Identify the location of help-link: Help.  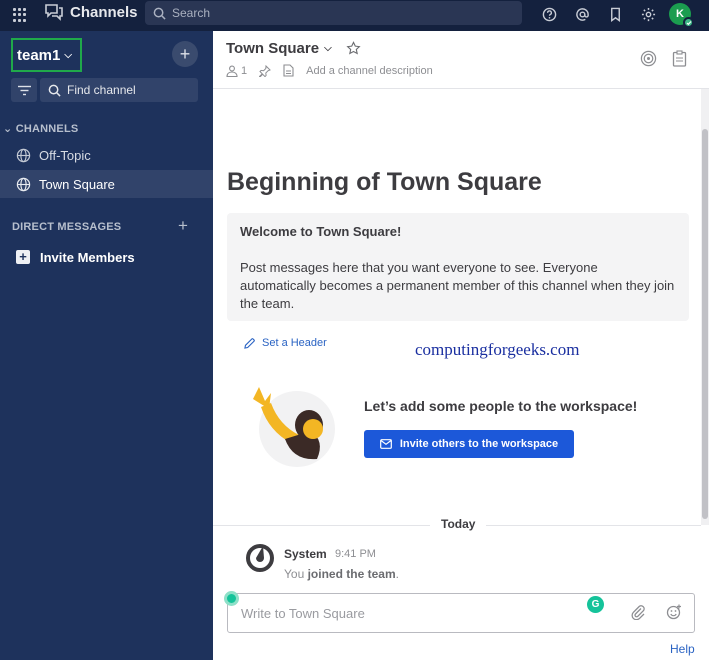
(682, 649).